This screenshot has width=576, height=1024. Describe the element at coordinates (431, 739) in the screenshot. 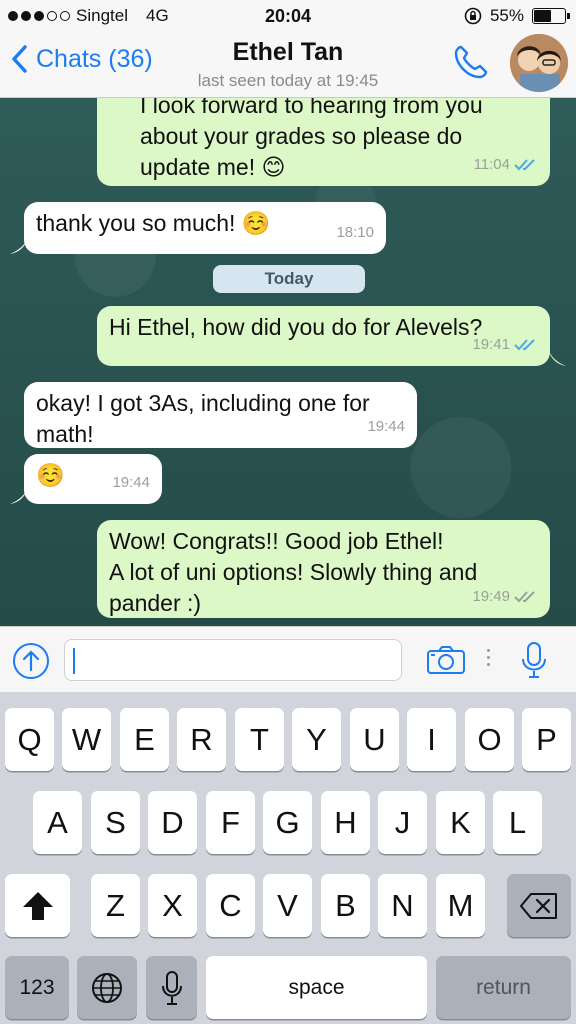

I see `key-i: I` at that location.